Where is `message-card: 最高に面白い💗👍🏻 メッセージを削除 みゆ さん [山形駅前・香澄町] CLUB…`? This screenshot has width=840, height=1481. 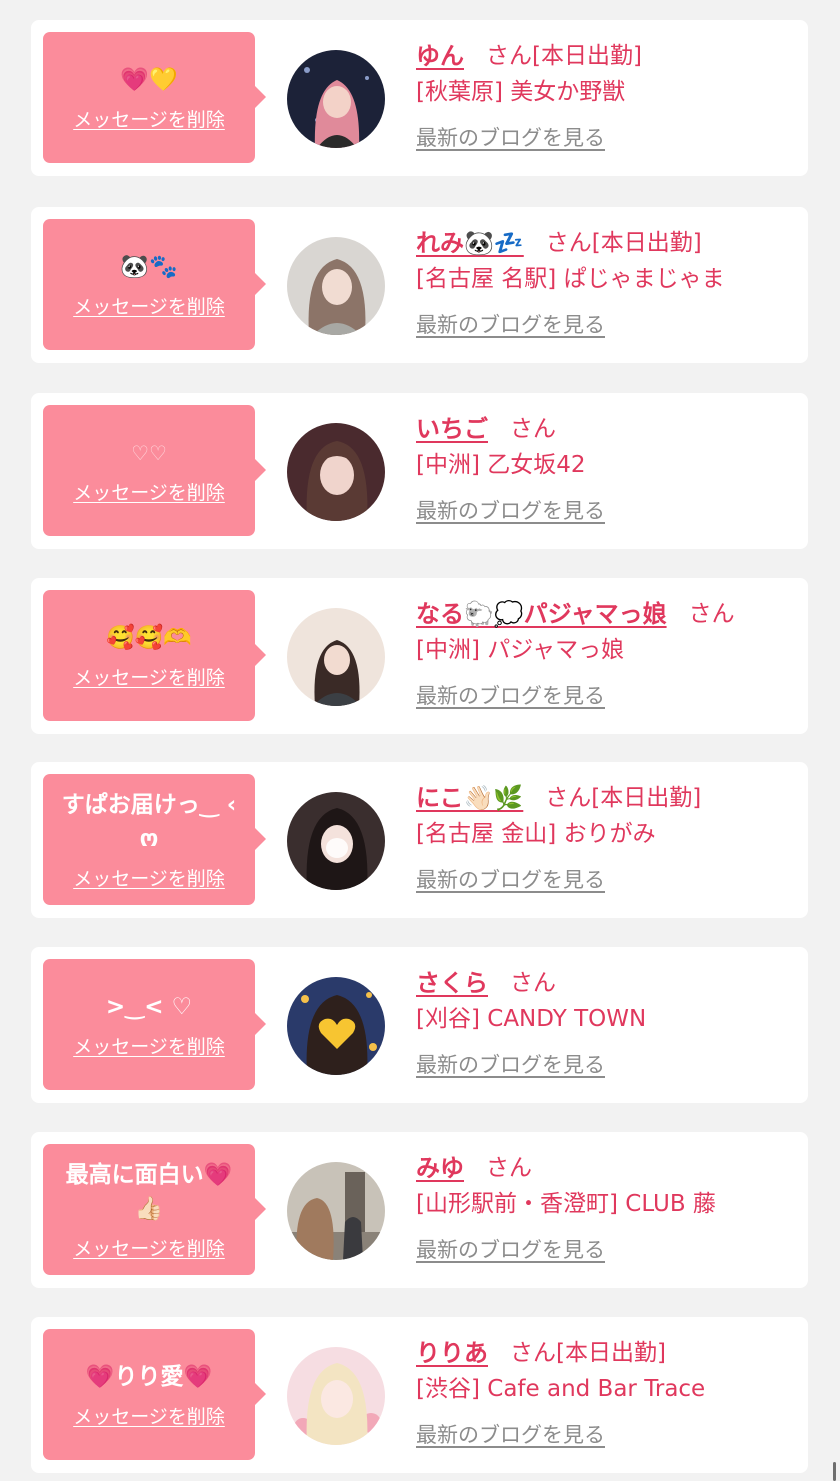 message-card: 最高に面白い💗👍🏻 メッセージを削除 みゆ さん [山形駅前・香澄町] CLUB… is located at coordinates (419, 1210).